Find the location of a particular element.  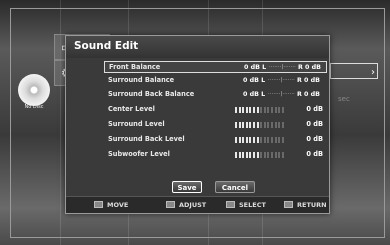

cancel-button: Cancel is located at coordinates (235, 187).